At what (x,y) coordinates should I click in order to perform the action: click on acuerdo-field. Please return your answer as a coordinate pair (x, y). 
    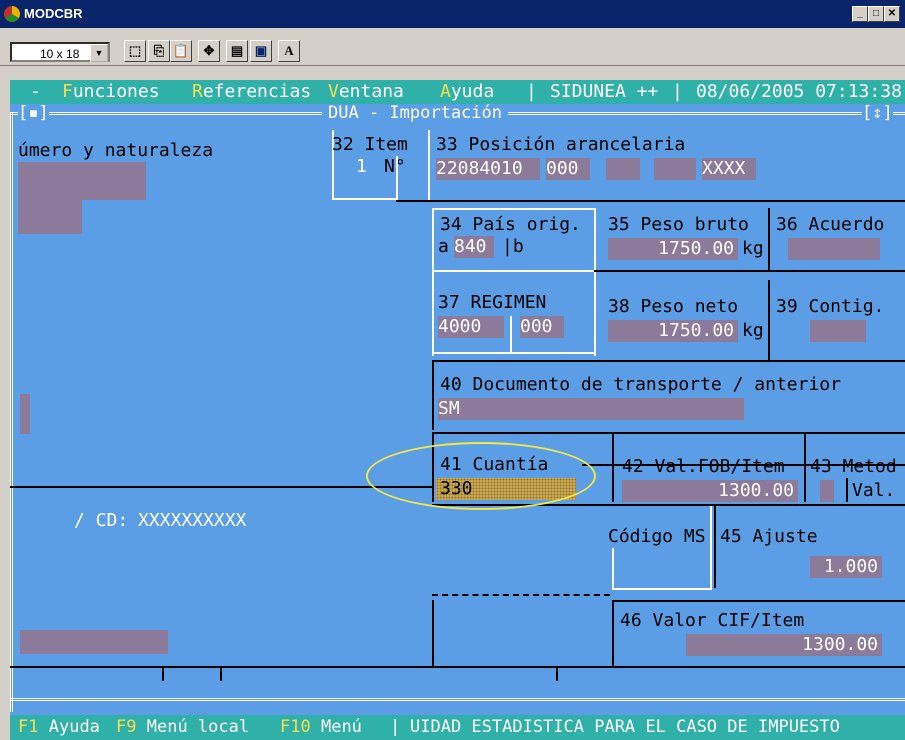
    Looking at the image, I should click on (834, 249).